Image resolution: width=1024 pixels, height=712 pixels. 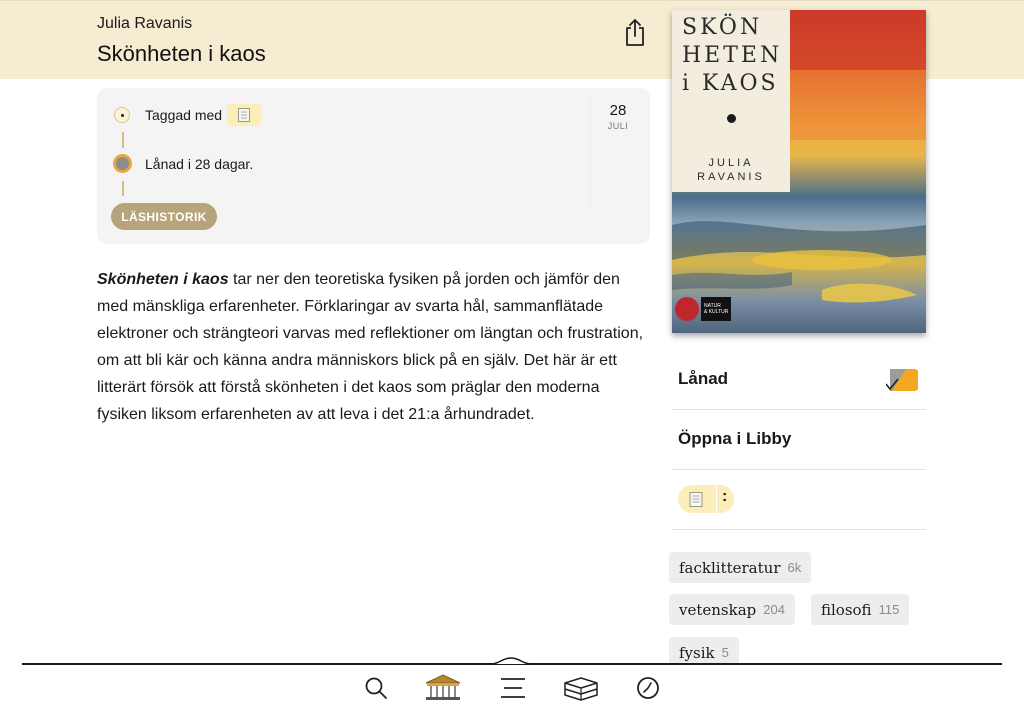 What do you see at coordinates (902, 380) in the screenshot?
I see `loan-checkmark-icon` at bounding box center [902, 380].